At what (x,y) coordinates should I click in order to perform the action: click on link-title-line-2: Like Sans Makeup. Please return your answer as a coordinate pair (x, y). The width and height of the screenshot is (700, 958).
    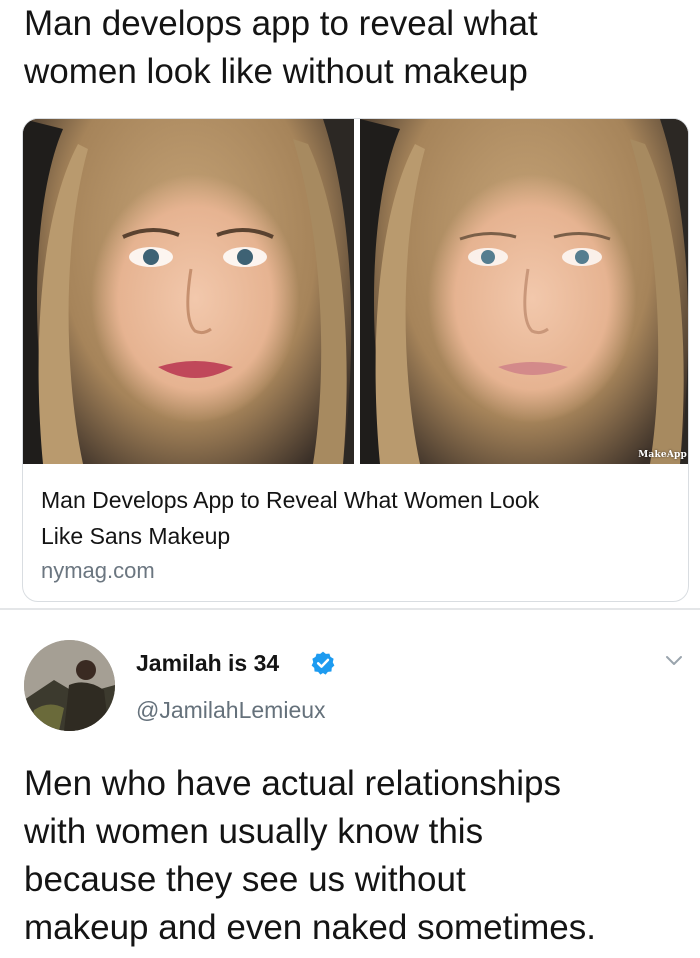
    Looking at the image, I should click on (136, 536).